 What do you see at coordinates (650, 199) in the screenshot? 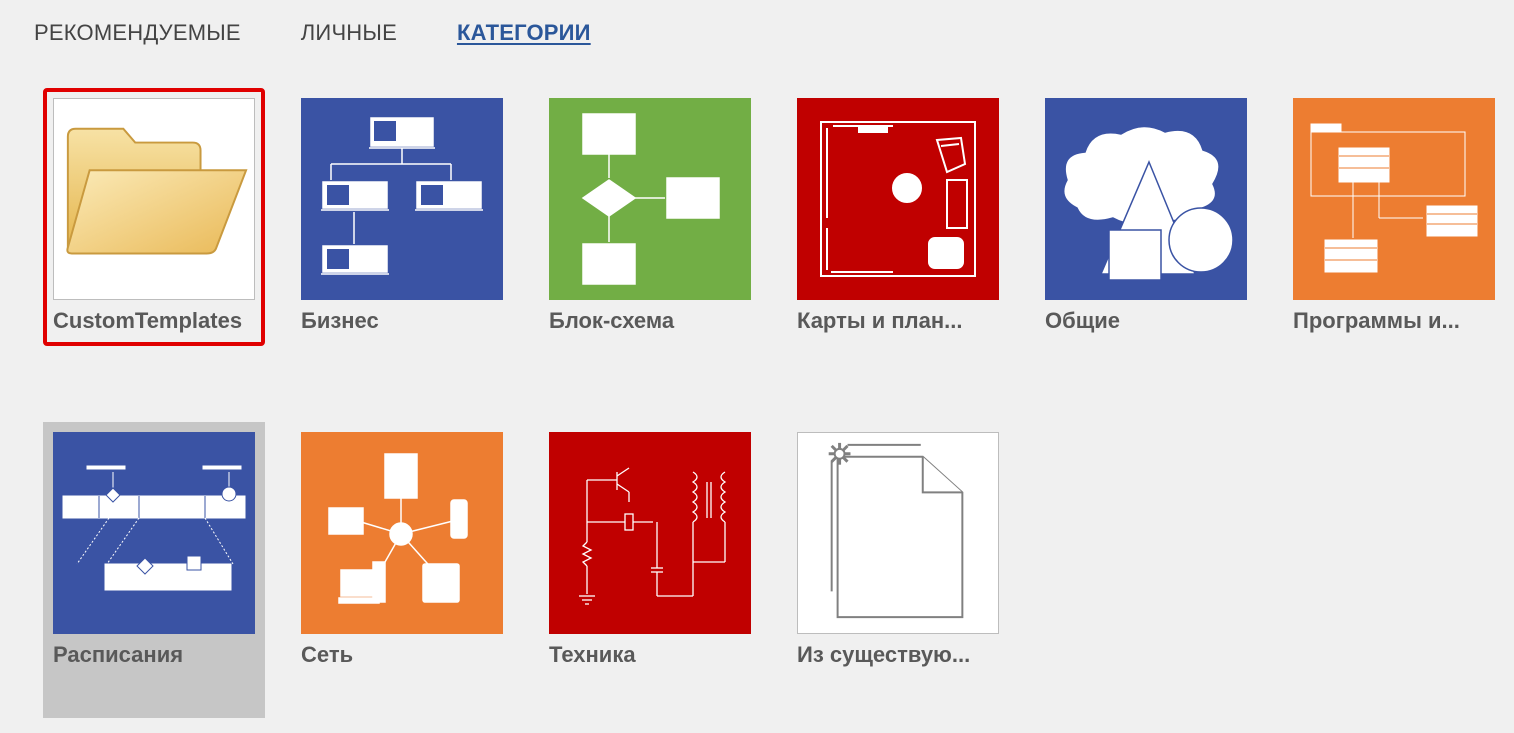
I see `flowchart-icon` at bounding box center [650, 199].